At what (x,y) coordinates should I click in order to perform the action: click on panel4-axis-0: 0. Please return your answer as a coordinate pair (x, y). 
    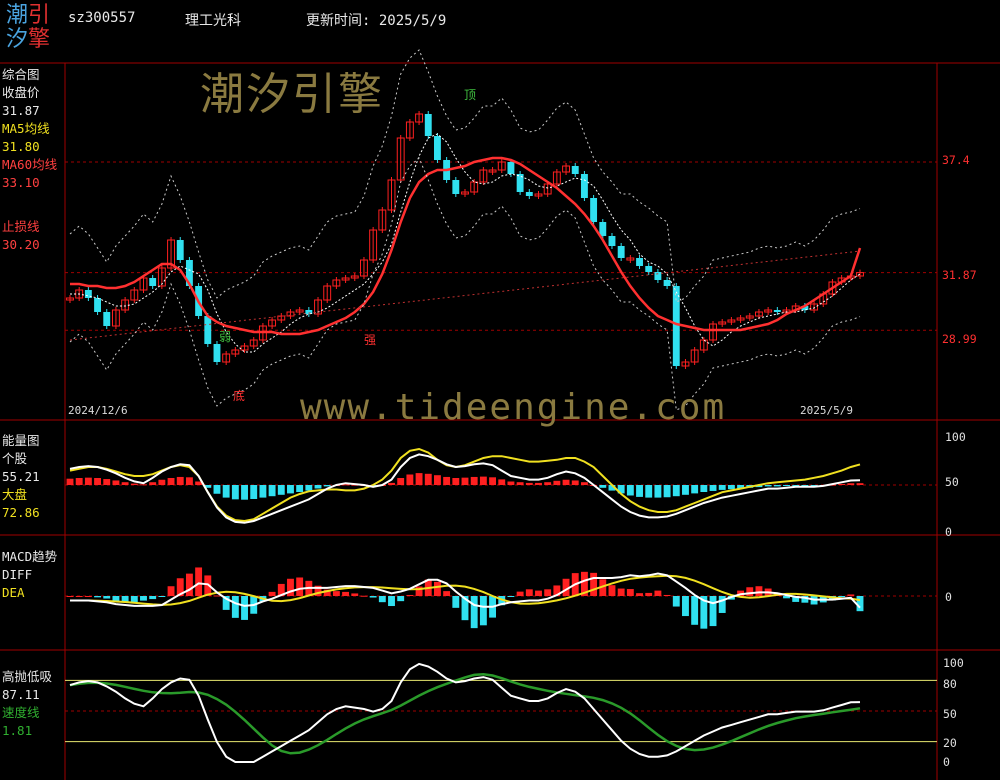
    Looking at the image, I should click on (946, 762).